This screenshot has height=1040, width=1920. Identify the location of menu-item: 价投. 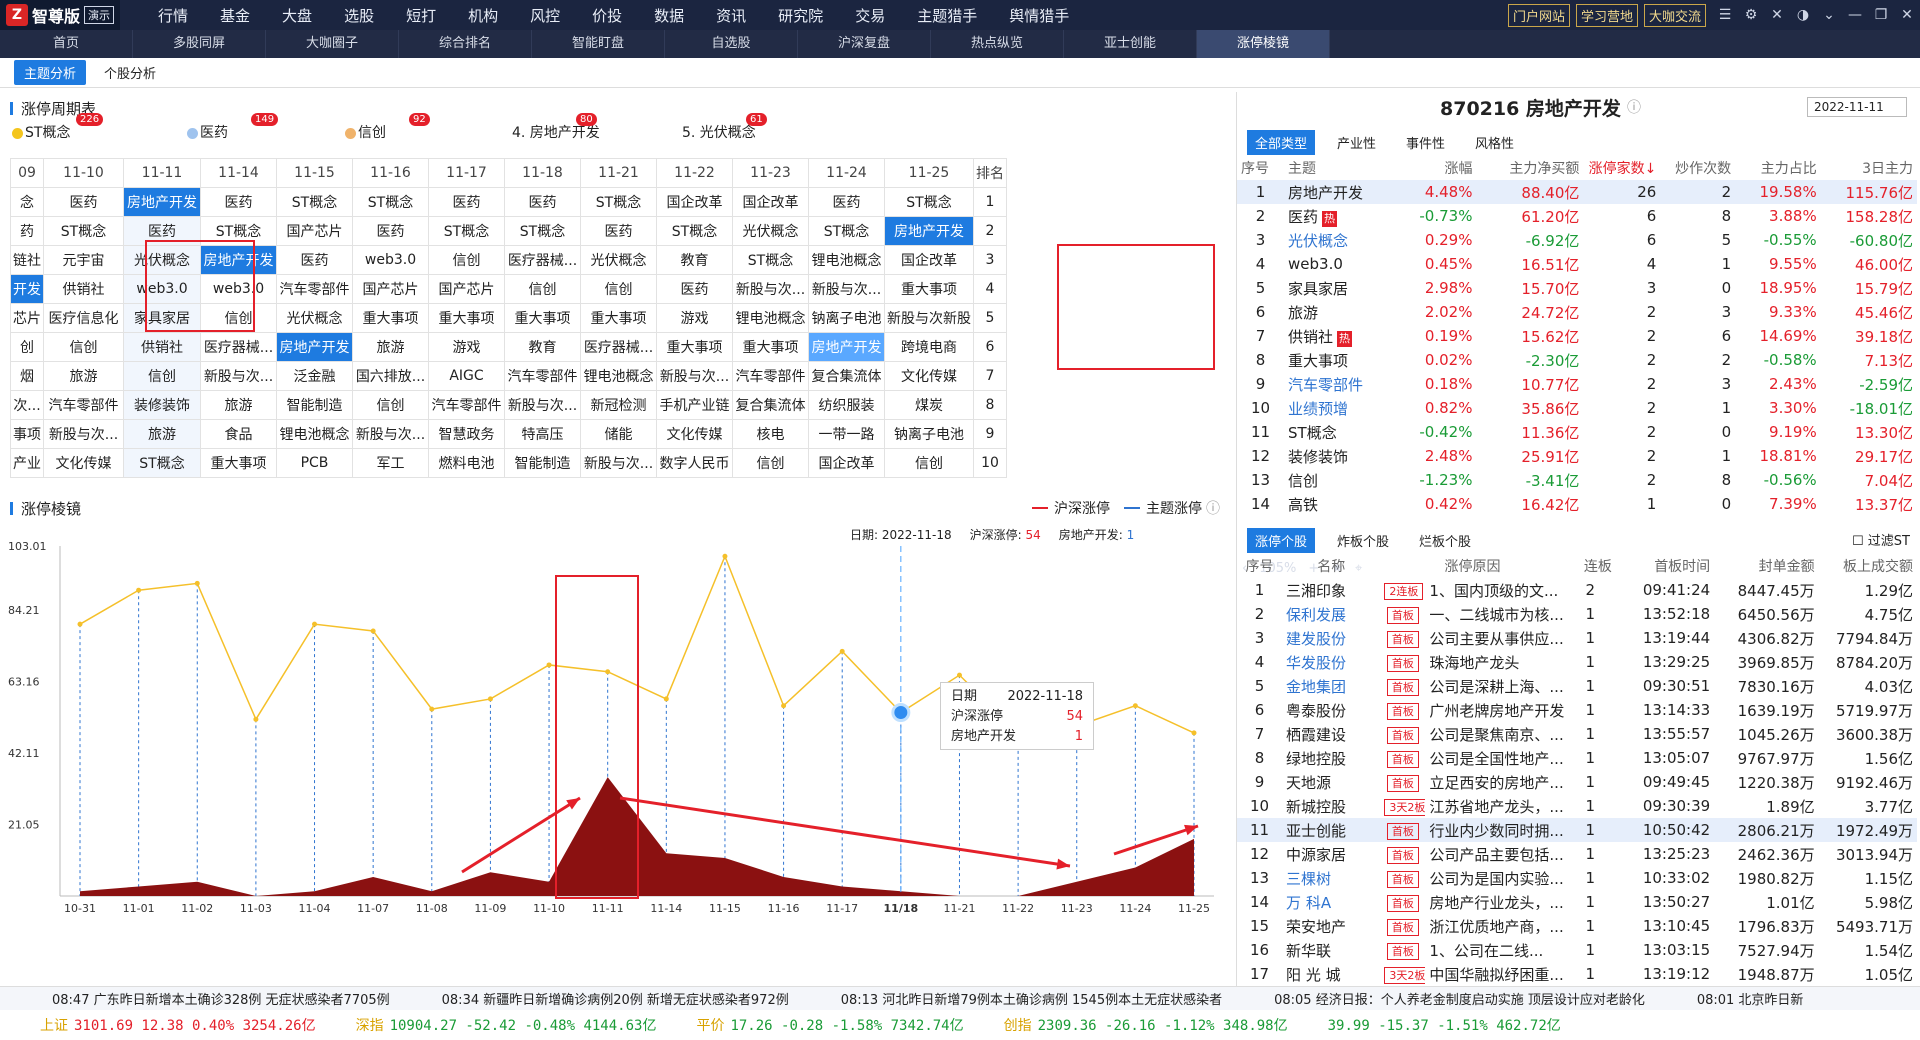
(607, 15).